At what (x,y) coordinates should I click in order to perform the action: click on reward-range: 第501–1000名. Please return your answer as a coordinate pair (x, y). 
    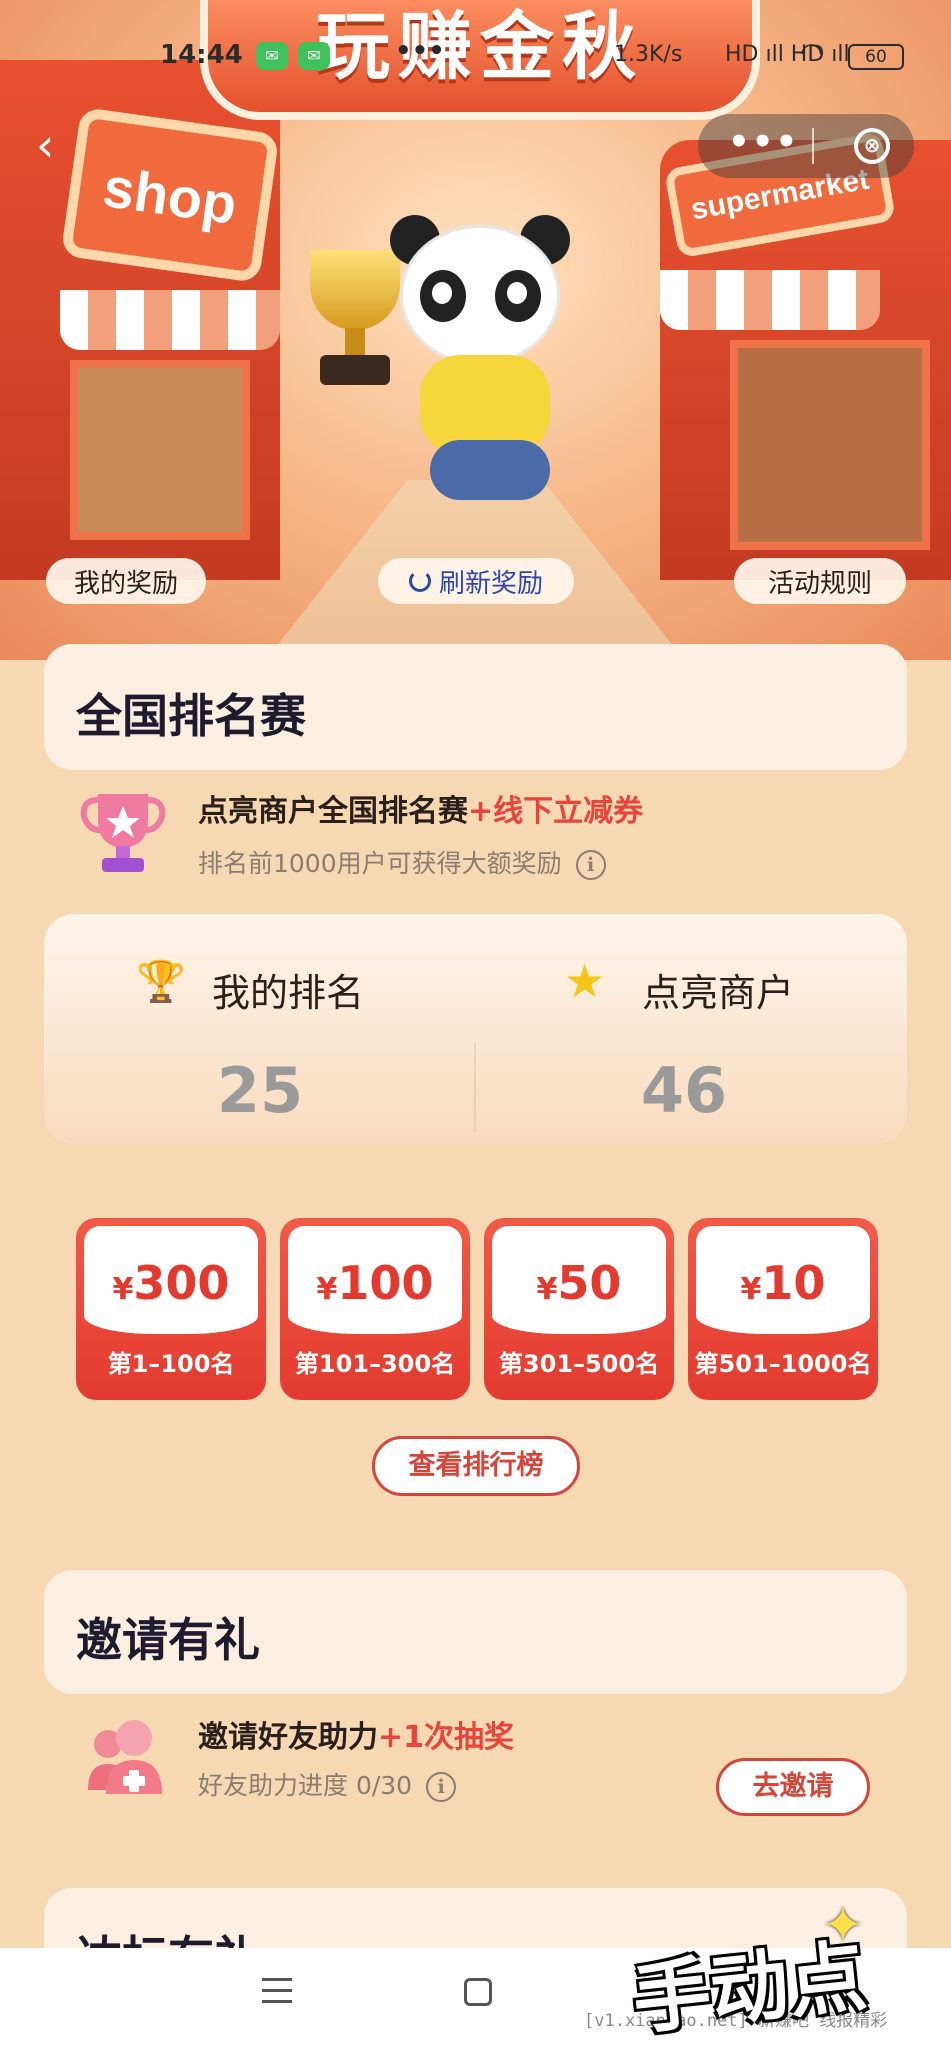
    Looking at the image, I should click on (783, 1364).